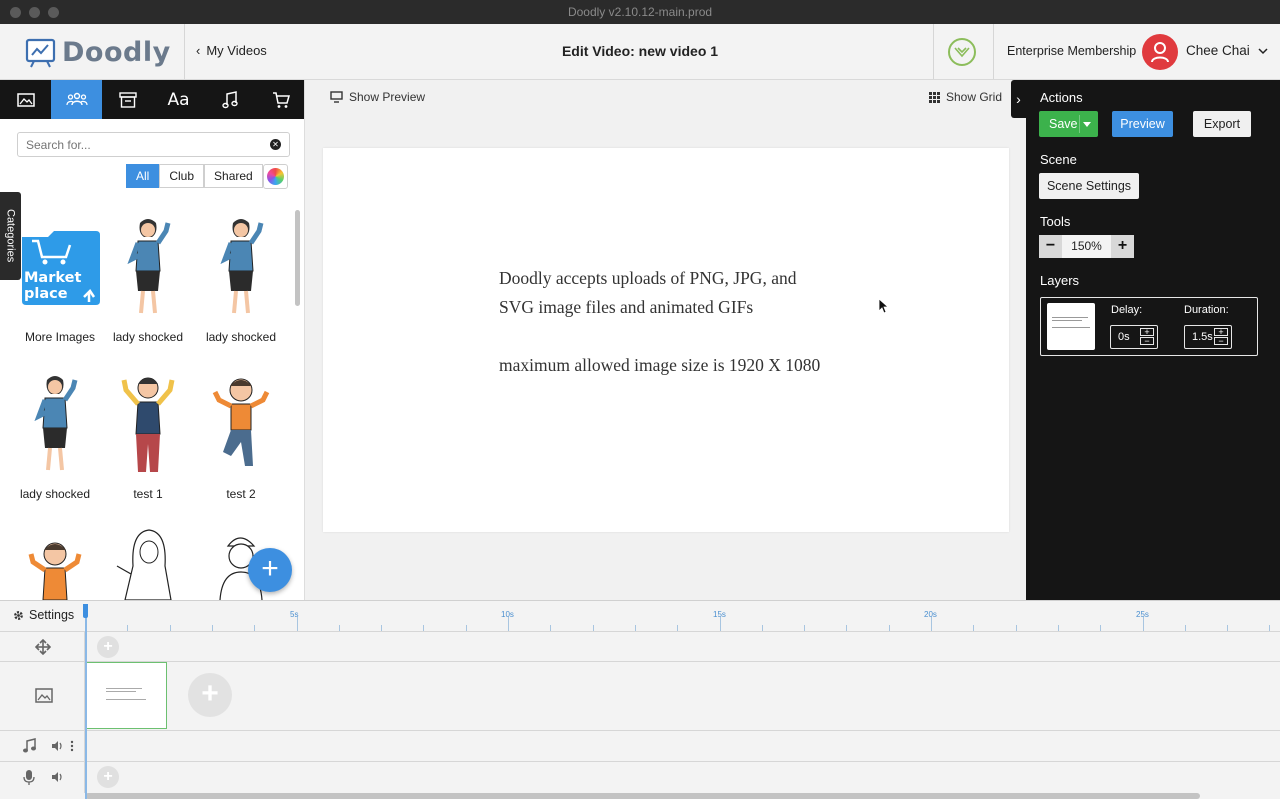 The image size is (1280, 799). Describe the element at coordinates (53, 12) in the screenshot. I see `zoom-window-button` at that location.